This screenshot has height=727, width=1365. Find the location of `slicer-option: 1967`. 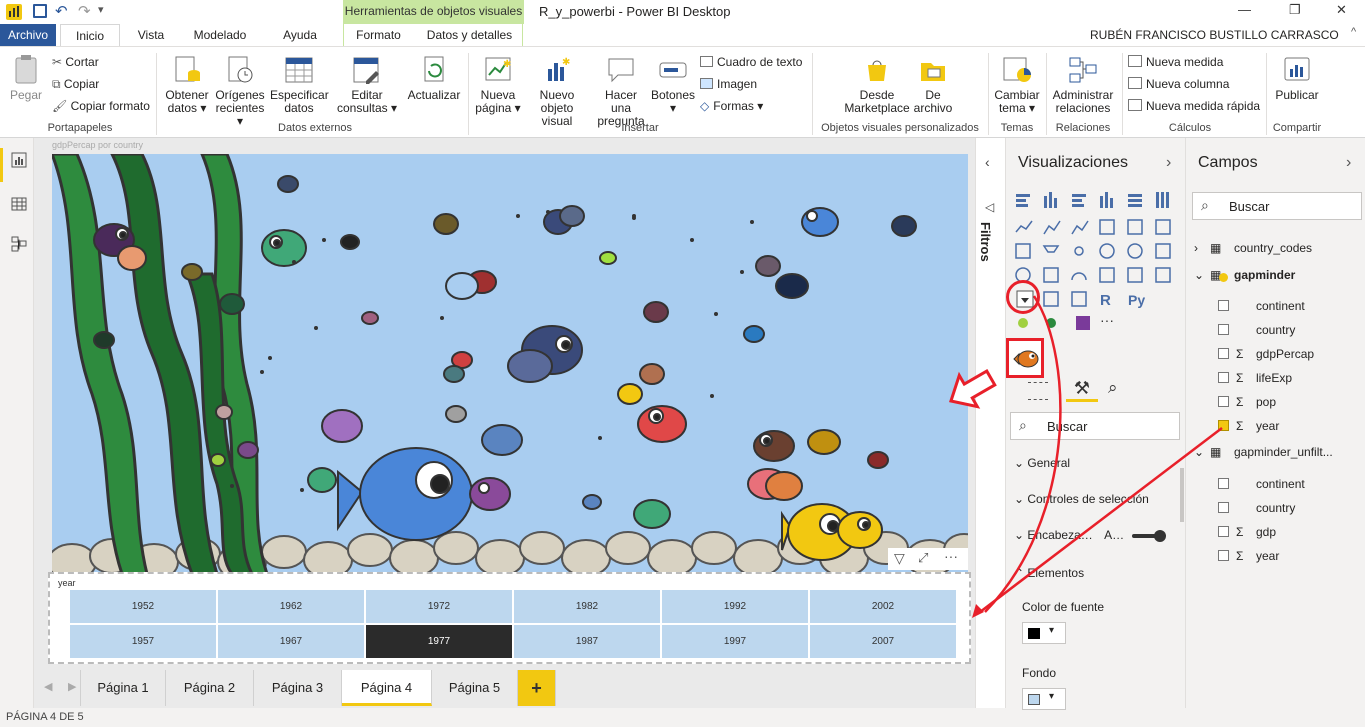

slicer-option: 1967 is located at coordinates (291, 641).